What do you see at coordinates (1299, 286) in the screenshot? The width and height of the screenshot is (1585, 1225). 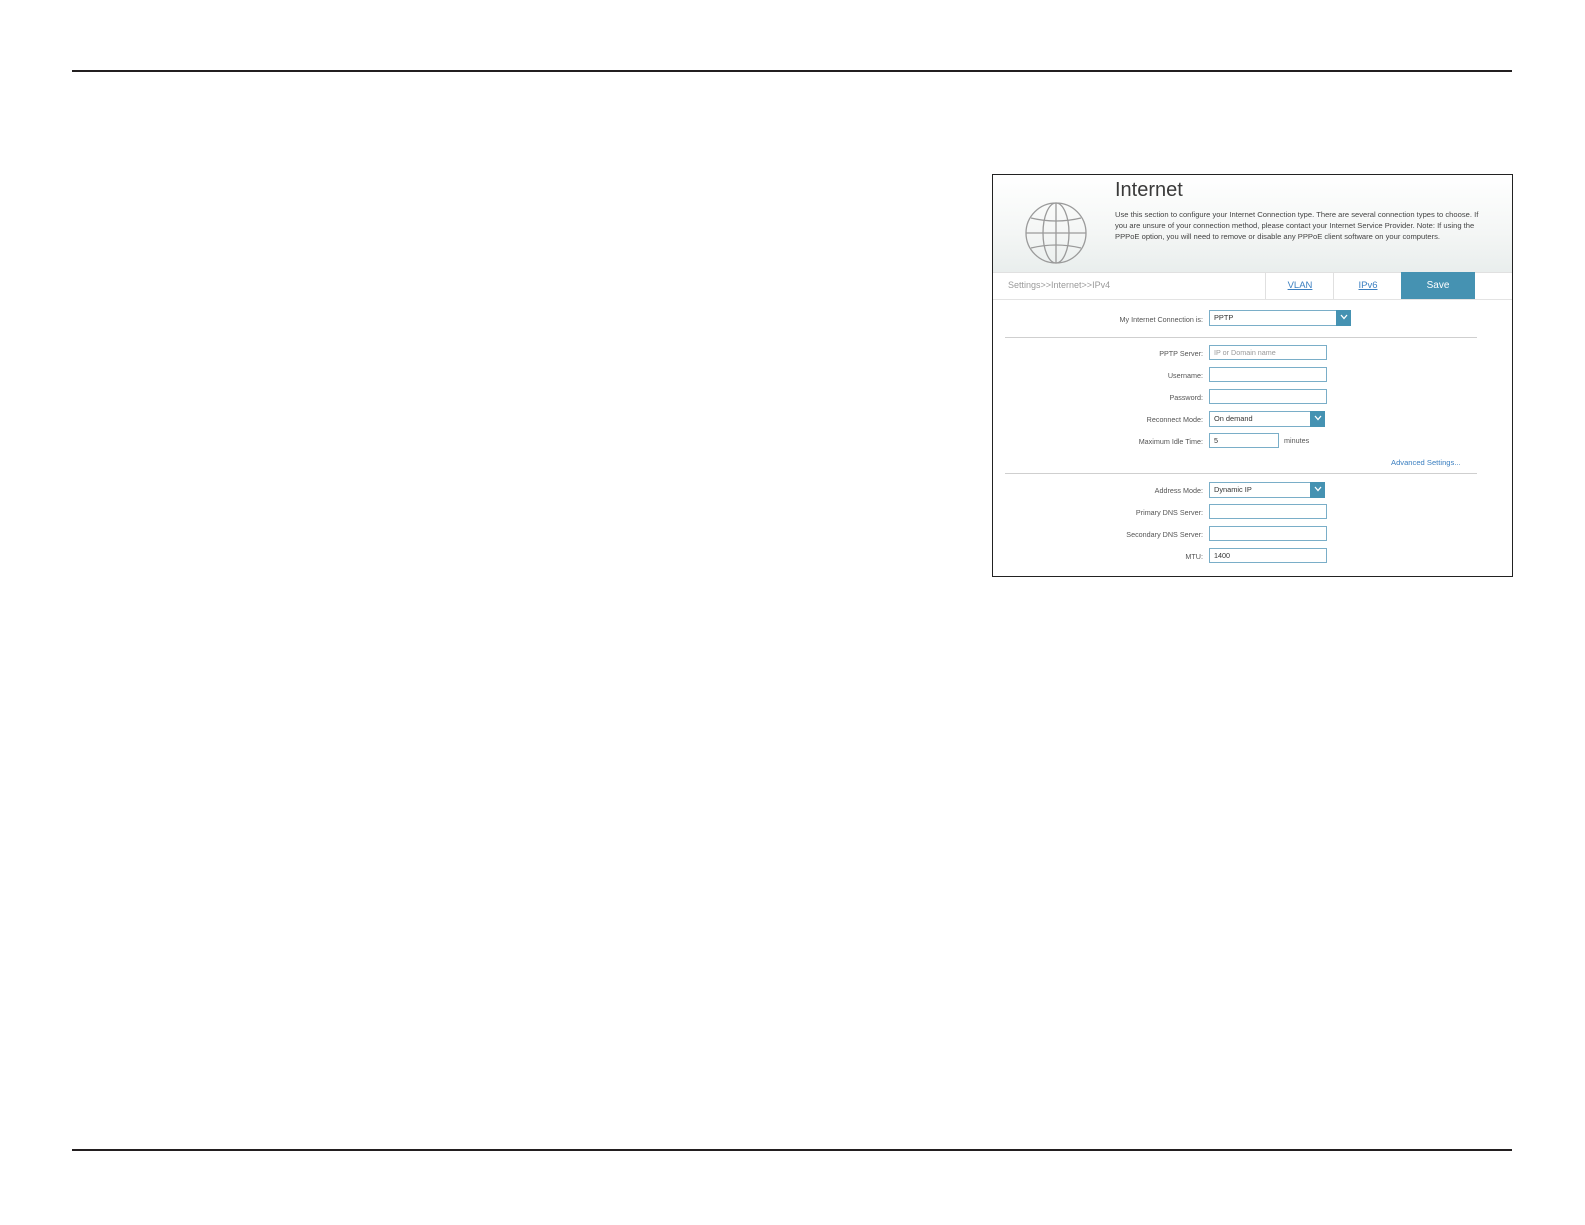 I see `tab-vlan: VLAN` at bounding box center [1299, 286].